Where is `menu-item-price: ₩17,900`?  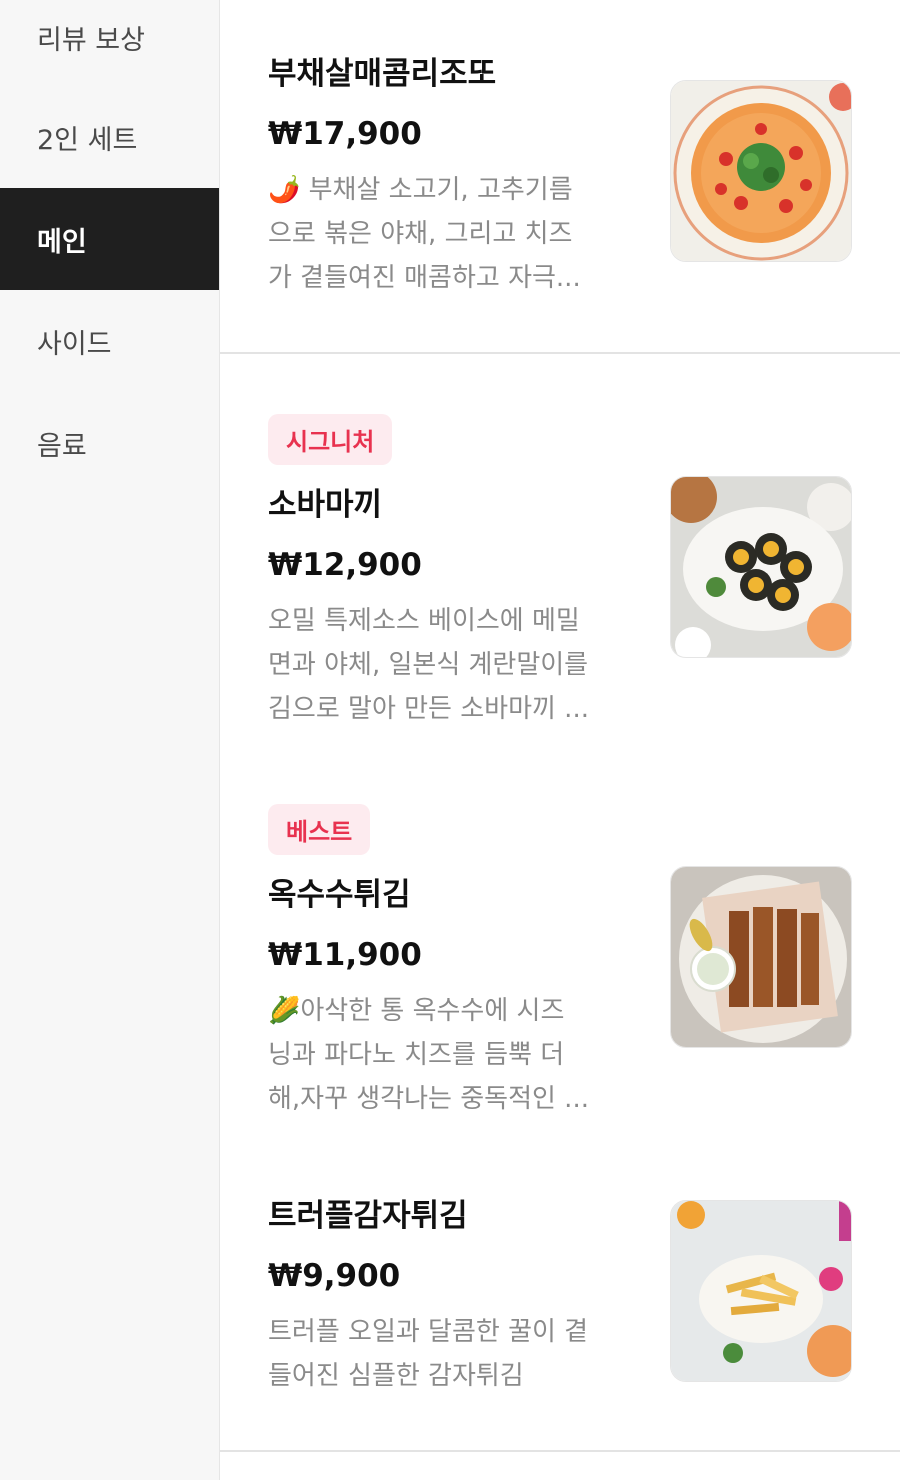
menu-item-price: ₩17,900 is located at coordinates (345, 134).